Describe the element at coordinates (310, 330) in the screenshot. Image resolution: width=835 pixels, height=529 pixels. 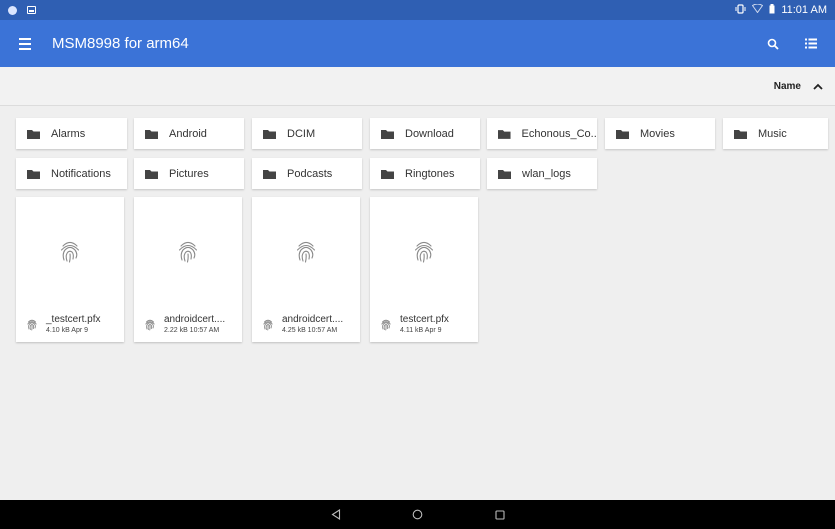
I see `file-meta: 4.25 kB 10:57 AM` at that location.